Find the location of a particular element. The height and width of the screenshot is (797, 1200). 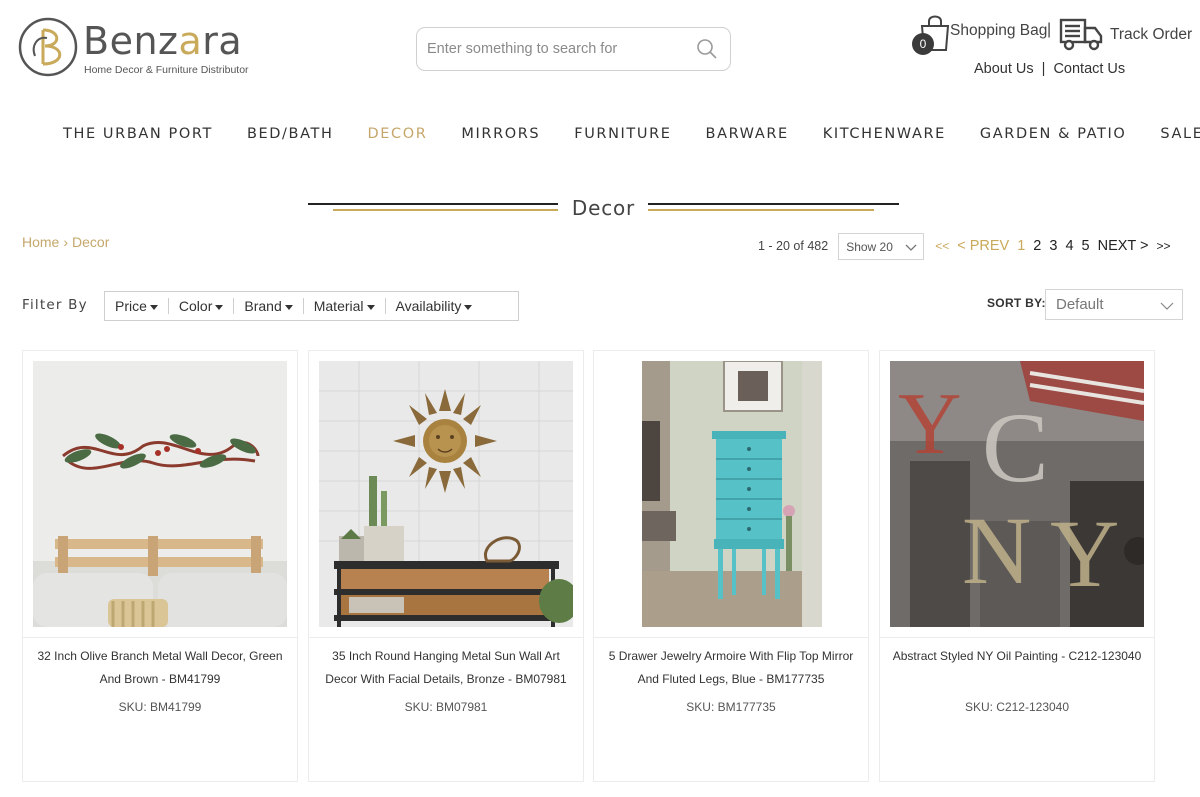

nav-item-bed-bath: BED/BATH is located at coordinates (290, 135).